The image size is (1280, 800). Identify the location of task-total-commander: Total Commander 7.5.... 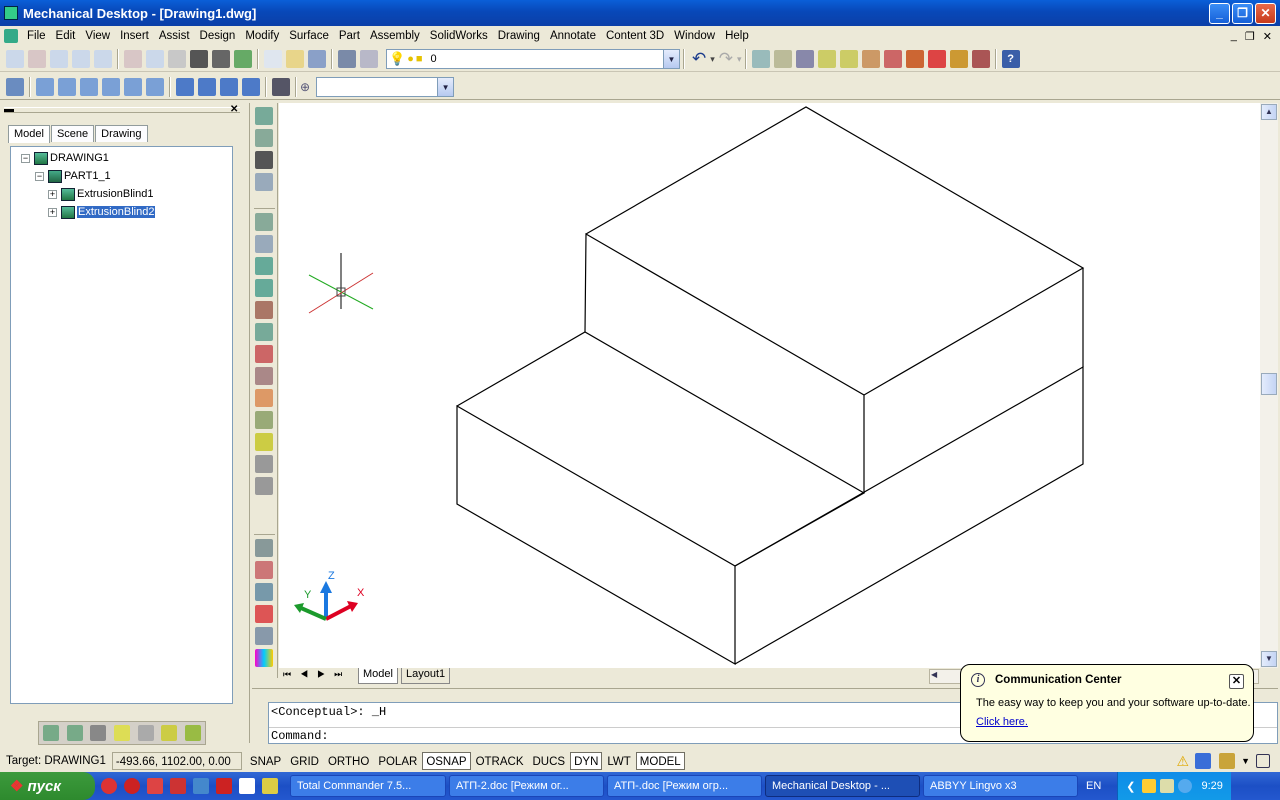
(368, 786).